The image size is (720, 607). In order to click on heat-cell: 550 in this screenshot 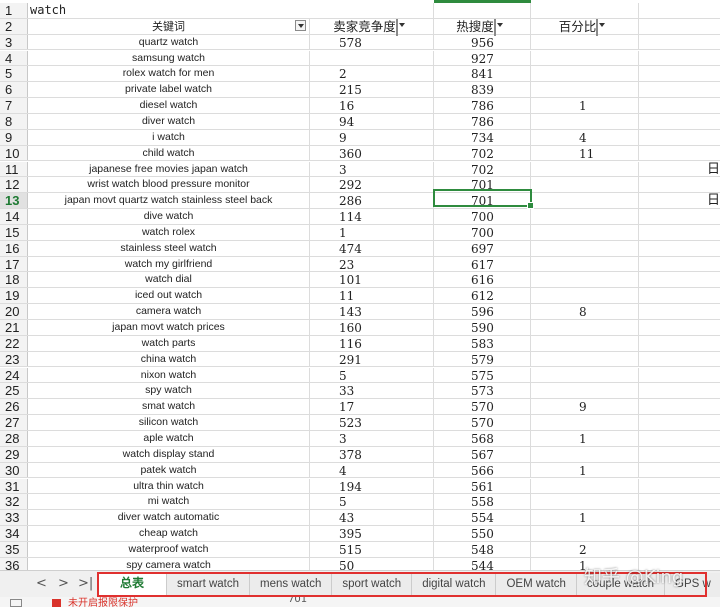, I will do `click(482, 533)`.